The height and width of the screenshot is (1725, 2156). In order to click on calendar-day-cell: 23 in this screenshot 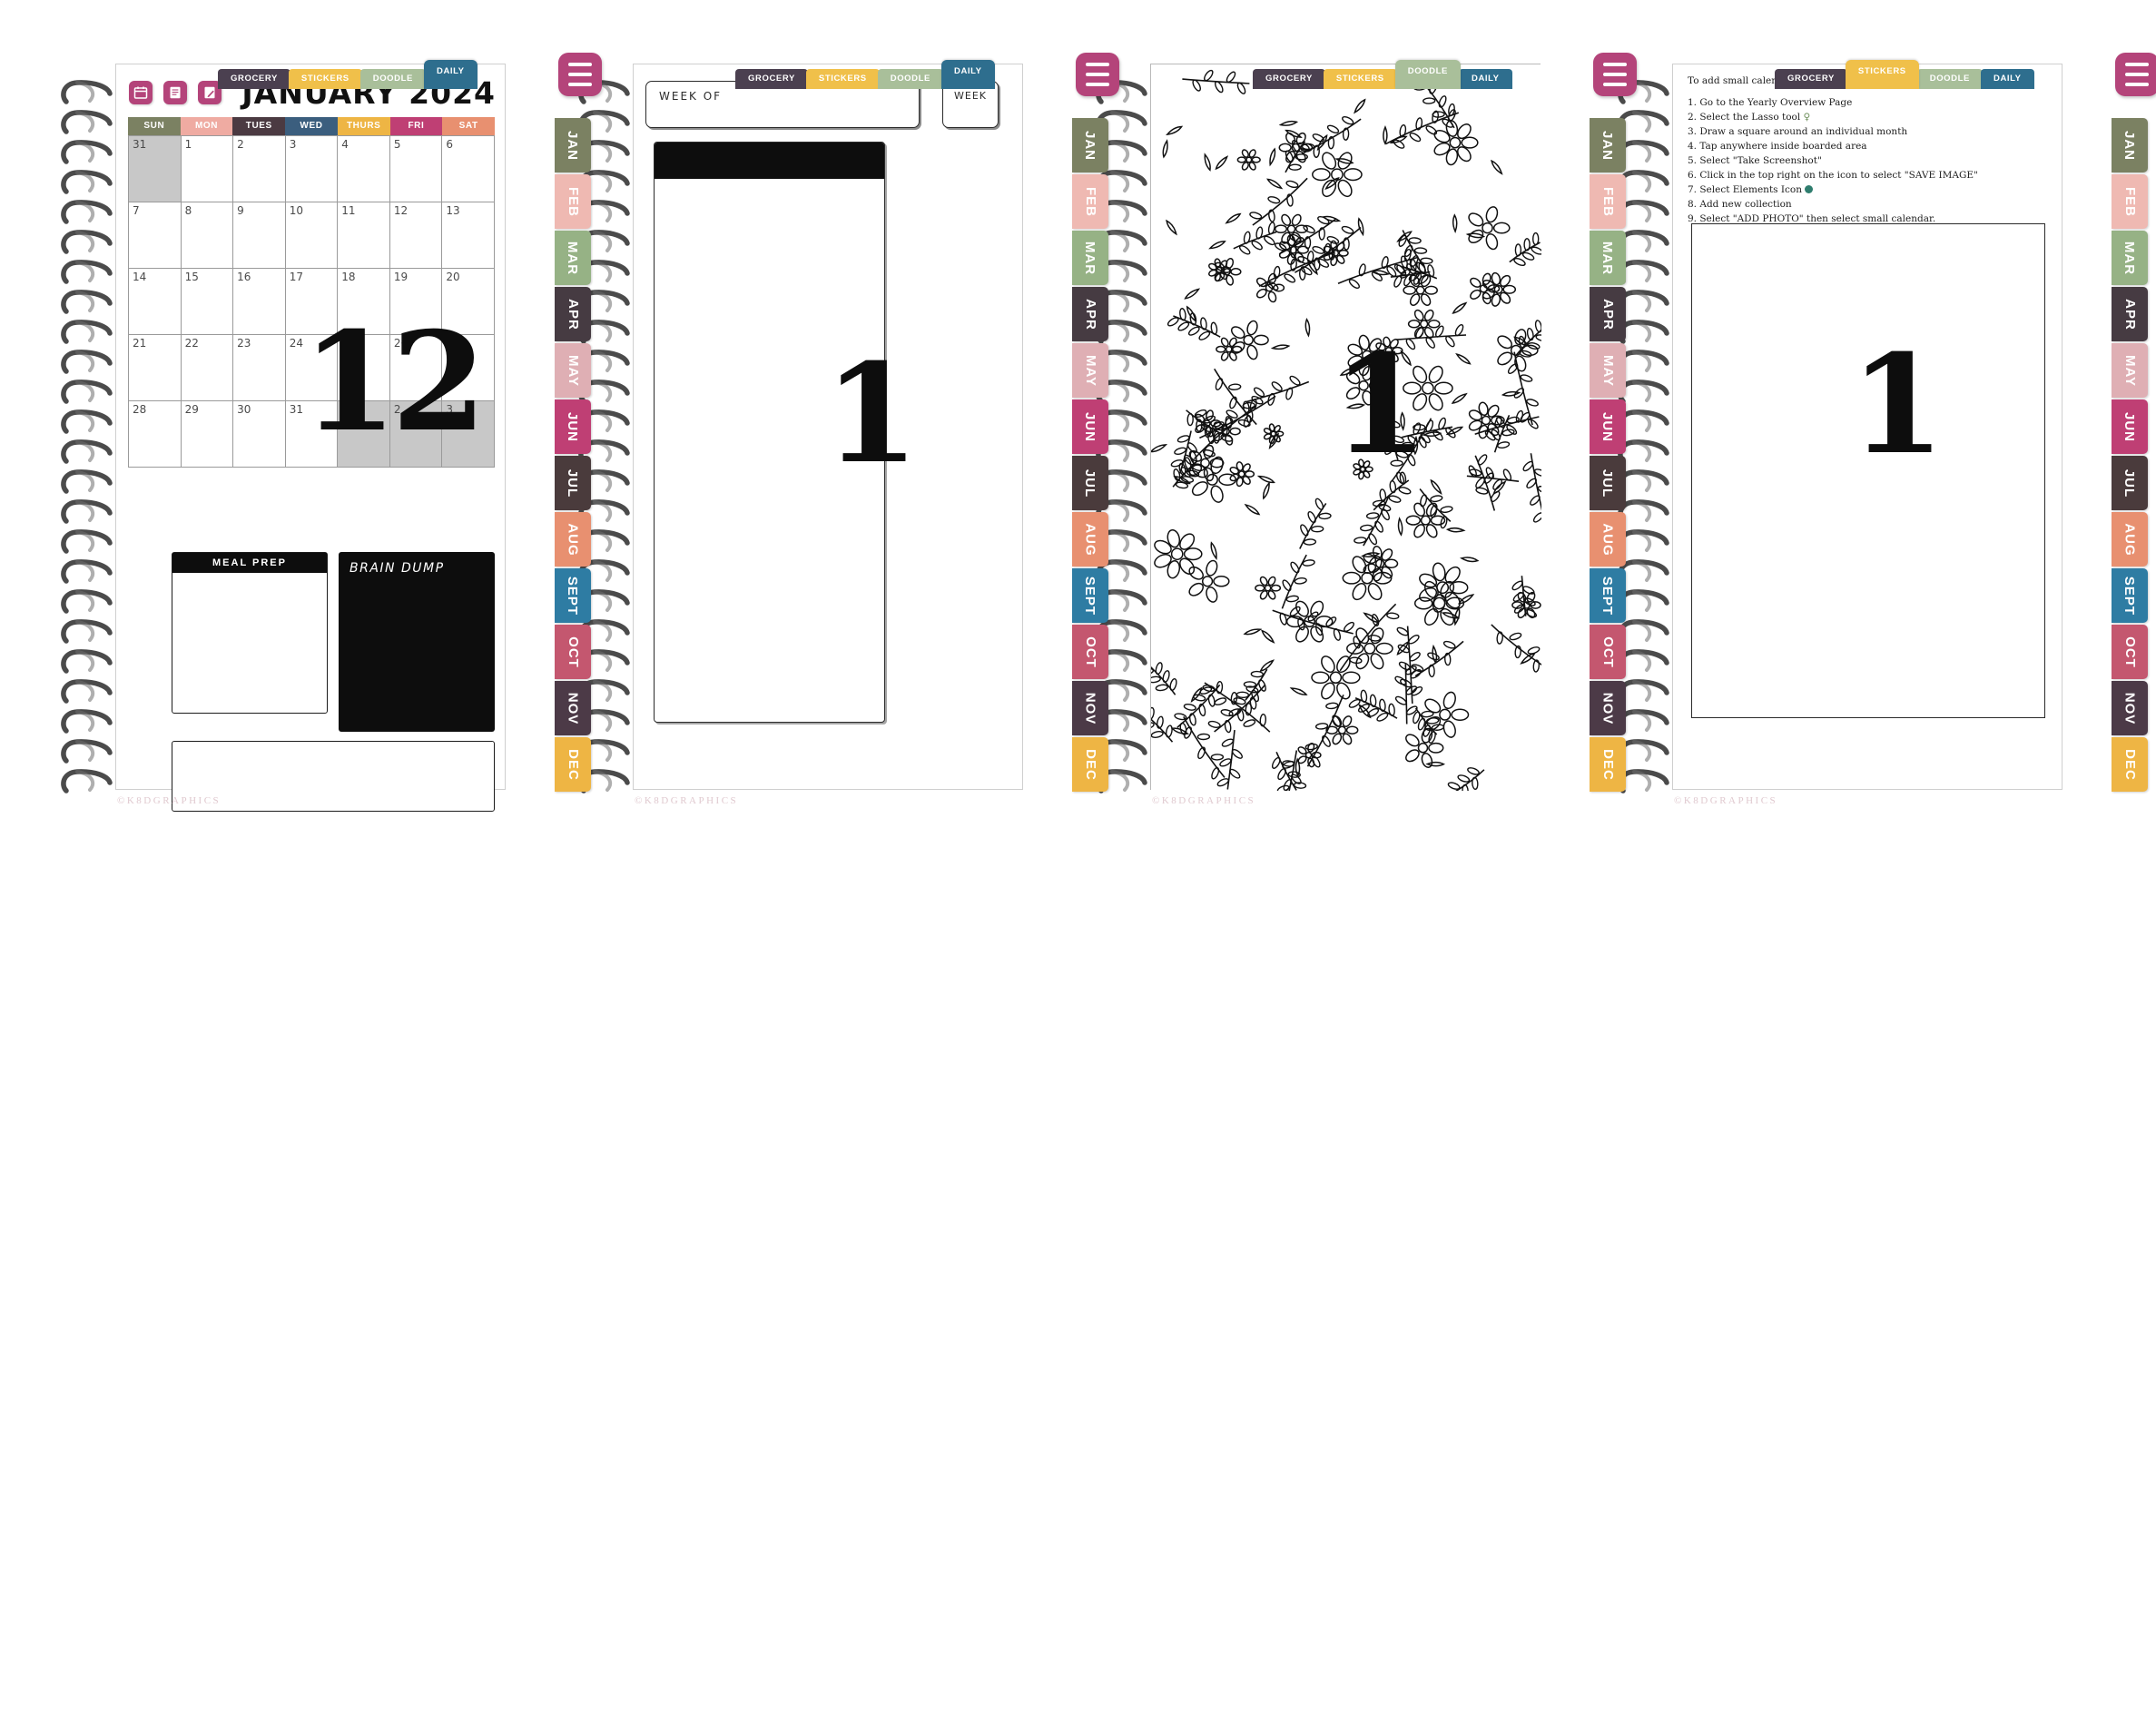, I will do `click(259, 368)`.